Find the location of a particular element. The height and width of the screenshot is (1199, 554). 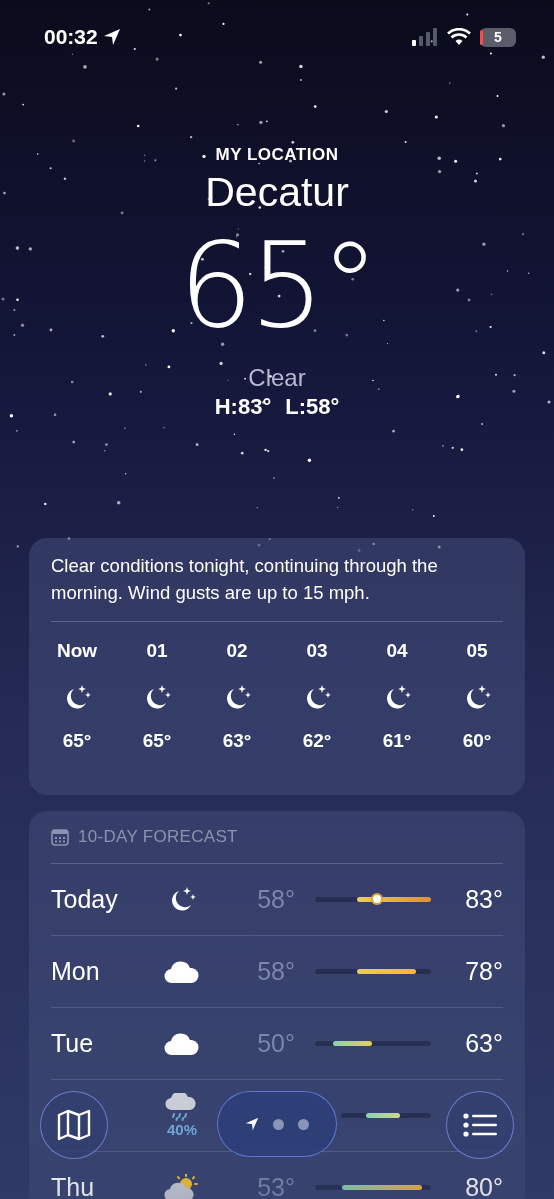

clock-time: 00:32 is located at coordinates (71, 37).